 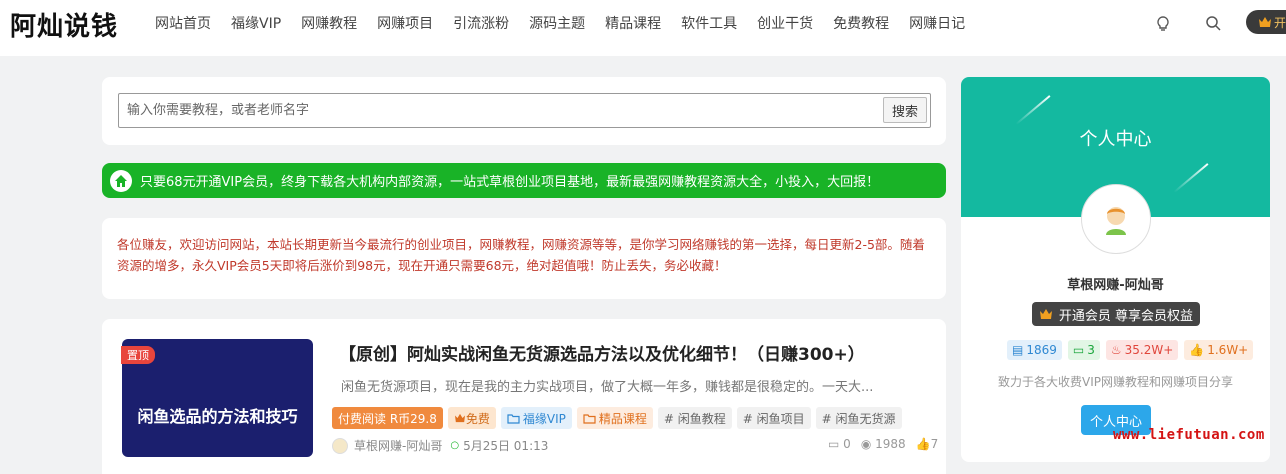 What do you see at coordinates (709, 23) in the screenshot?
I see `nav-item-software: 软件工具` at bounding box center [709, 23].